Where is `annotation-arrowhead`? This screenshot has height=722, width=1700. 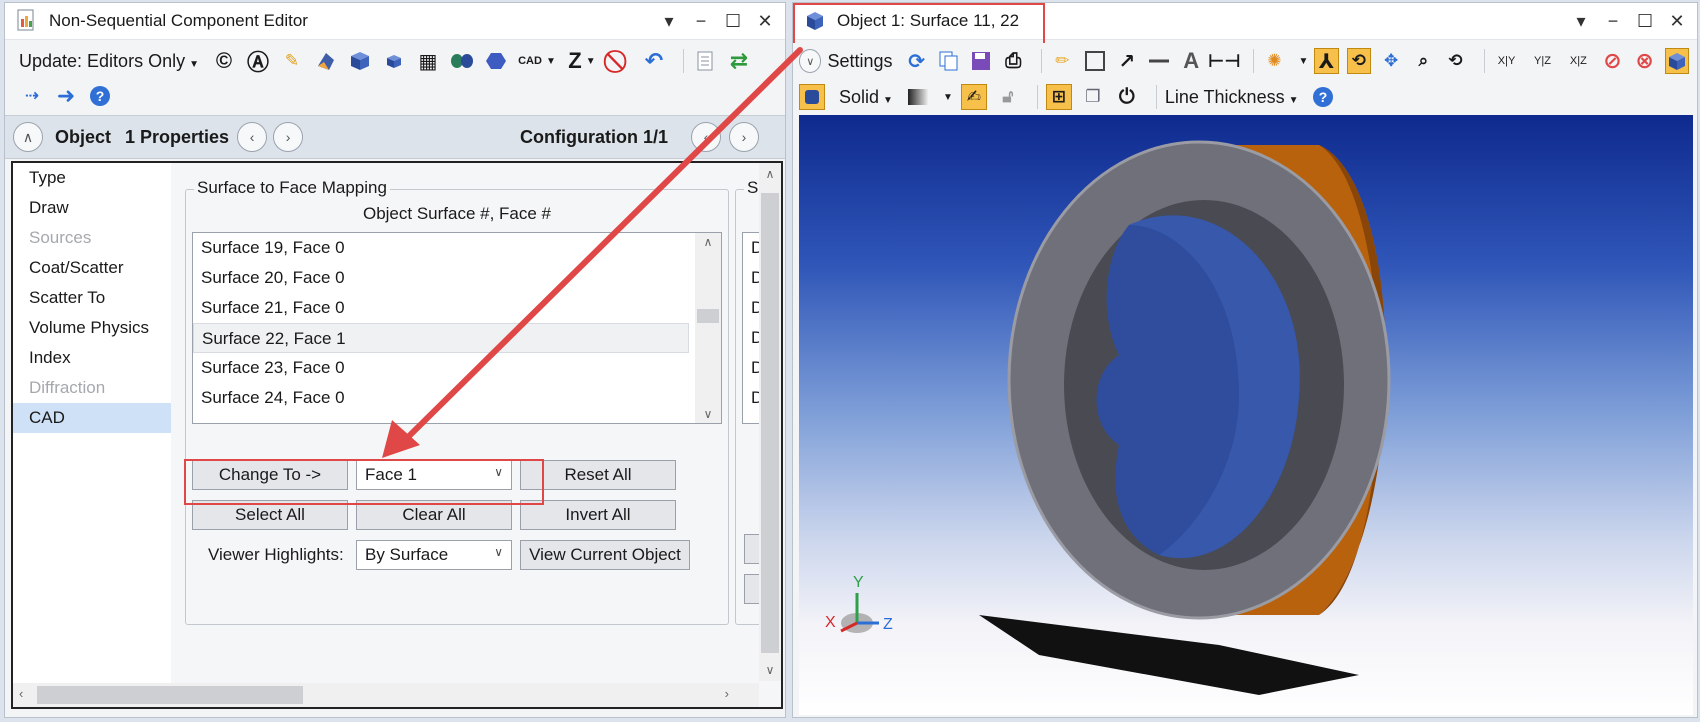
annotation-arrowhead is located at coordinates (401, 439).